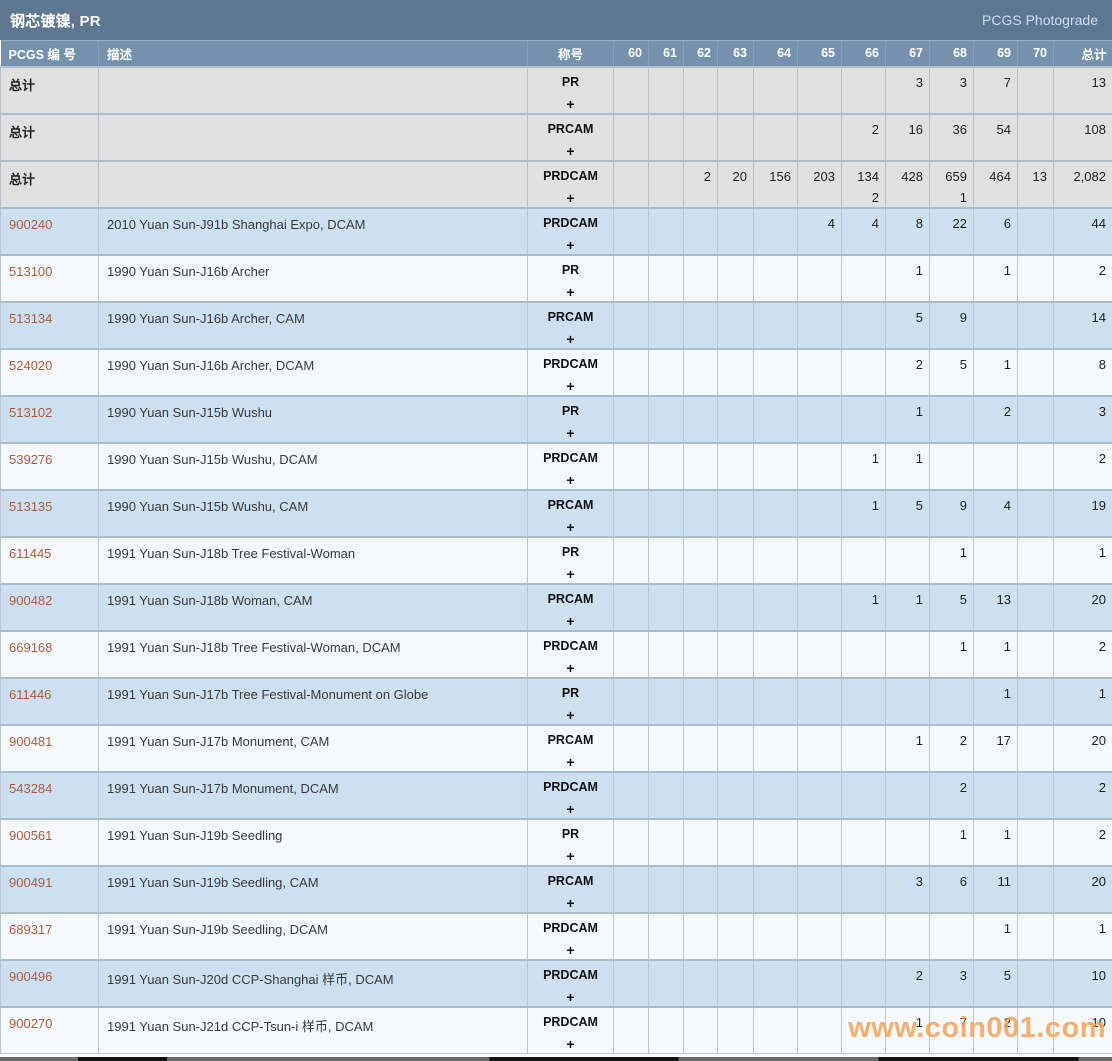  Describe the element at coordinates (1089, 176) in the screenshot. I see `grade-count: 2,082` at that location.